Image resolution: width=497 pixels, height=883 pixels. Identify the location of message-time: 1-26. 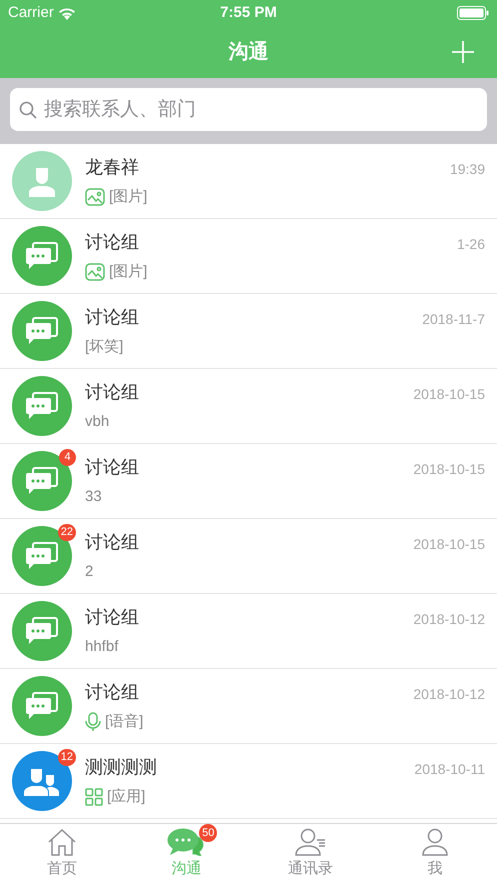
(470, 244).